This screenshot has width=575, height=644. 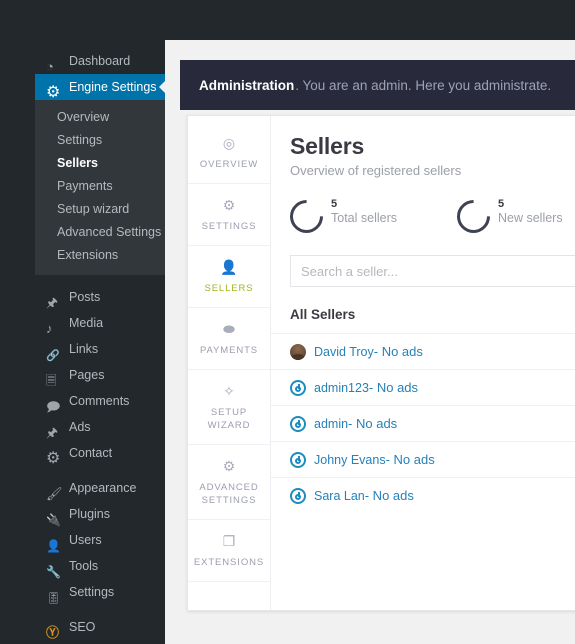 What do you see at coordinates (56, 488) in the screenshot?
I see `brush-icon` at bounding box center [56, 488].